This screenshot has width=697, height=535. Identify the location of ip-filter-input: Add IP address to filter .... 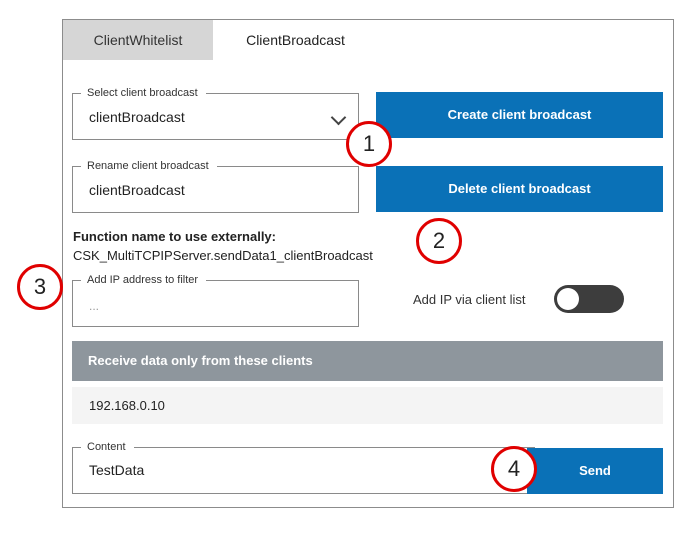
(215, 300).